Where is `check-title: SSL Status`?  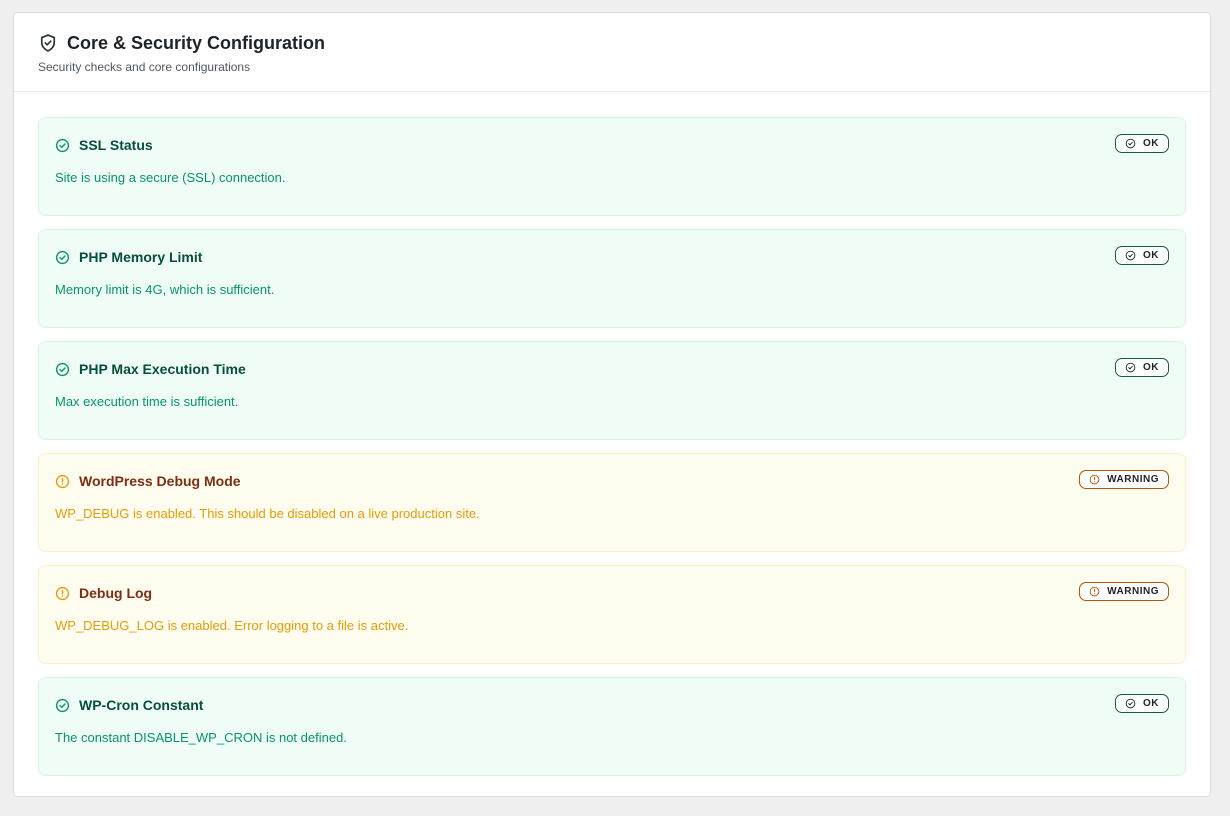
check-title: SSL Status is located at coordinates (116, 145).